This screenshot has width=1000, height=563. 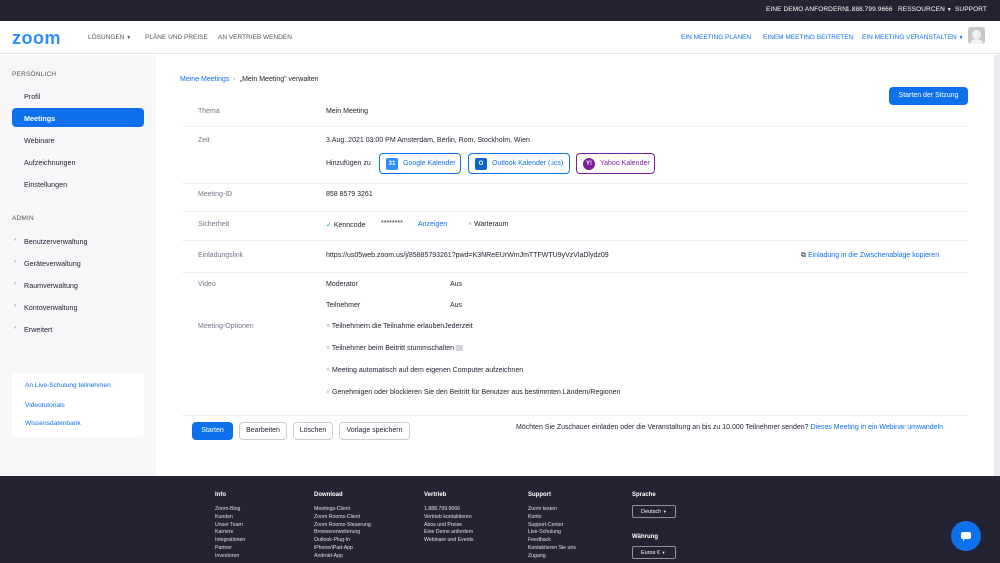 What do you see at coordinates (78, 284) in the screenshot?
I see `sidebar-item-room-management: › Raumverwaltung` at bounding box center [78, 284].